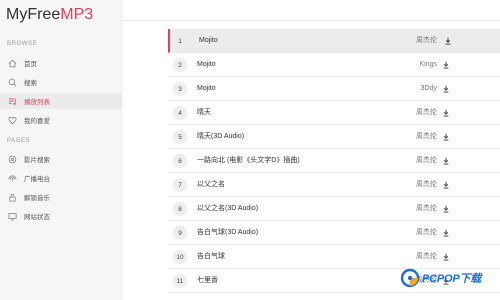  What do you see at coordinates (33, 14) in the screenshot?
I see `logo-text-part1: MyFree` at bounding box center [33, 14].